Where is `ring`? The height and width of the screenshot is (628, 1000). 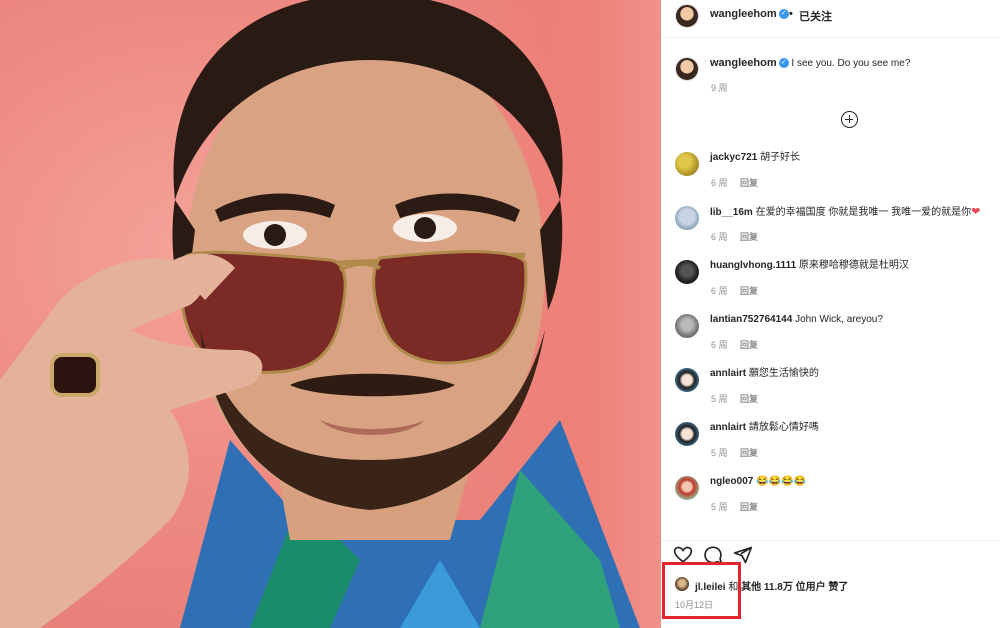 ring is located at coordinates (75, 375).